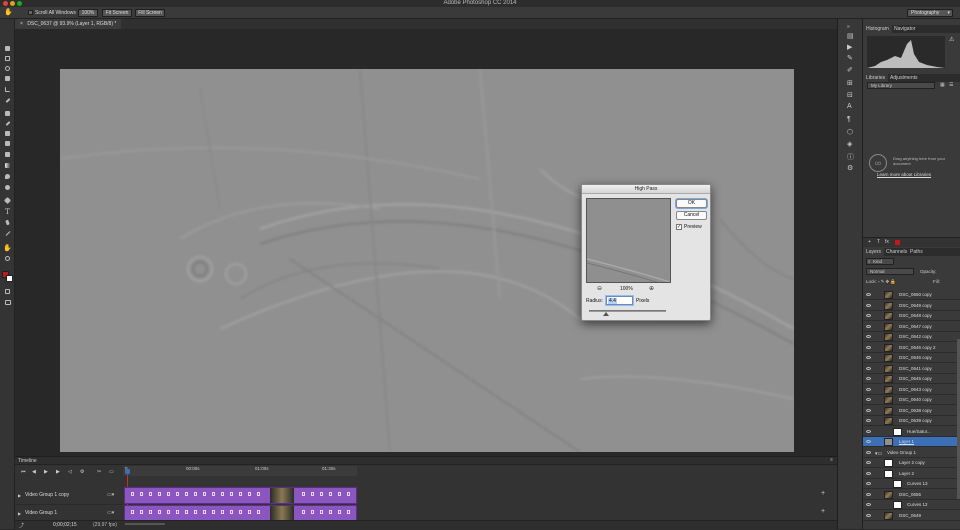  What do you see at coordinates (70, 472) in the screenshot?
I see `audio-icon: ◁` at bounding box center [70, 472].